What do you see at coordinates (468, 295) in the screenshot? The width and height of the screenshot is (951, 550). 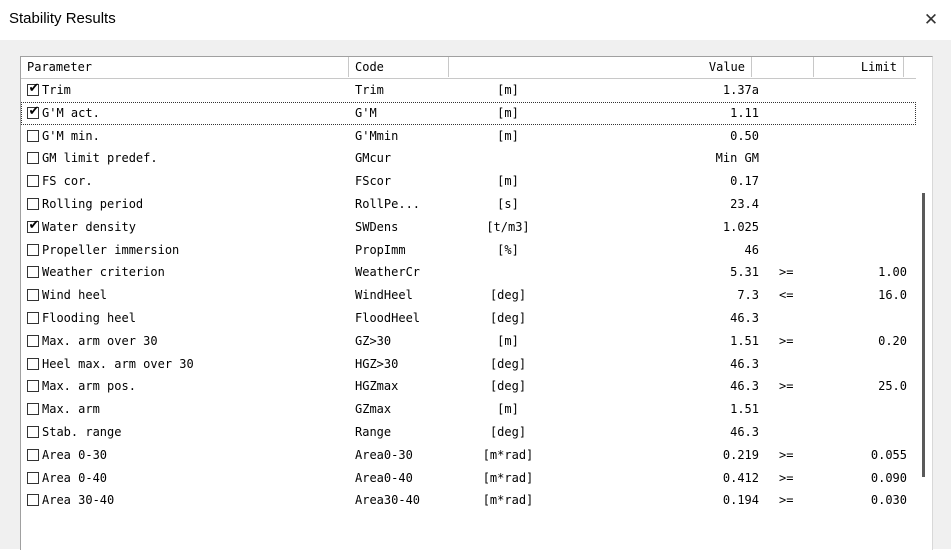 I see `table-row: Wind heel WindHeel [deg] 7.3 <= 16.0` at bounding box center [468, 295].